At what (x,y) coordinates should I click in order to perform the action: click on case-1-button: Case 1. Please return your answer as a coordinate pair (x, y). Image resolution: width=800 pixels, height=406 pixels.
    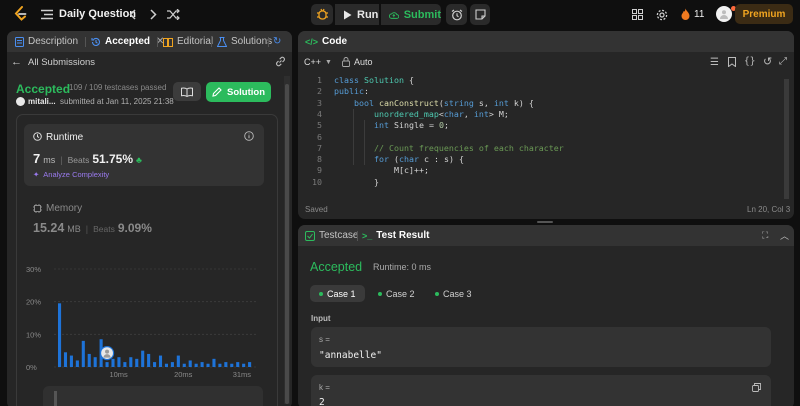
    Looking at the image, I should click on (337, 293).